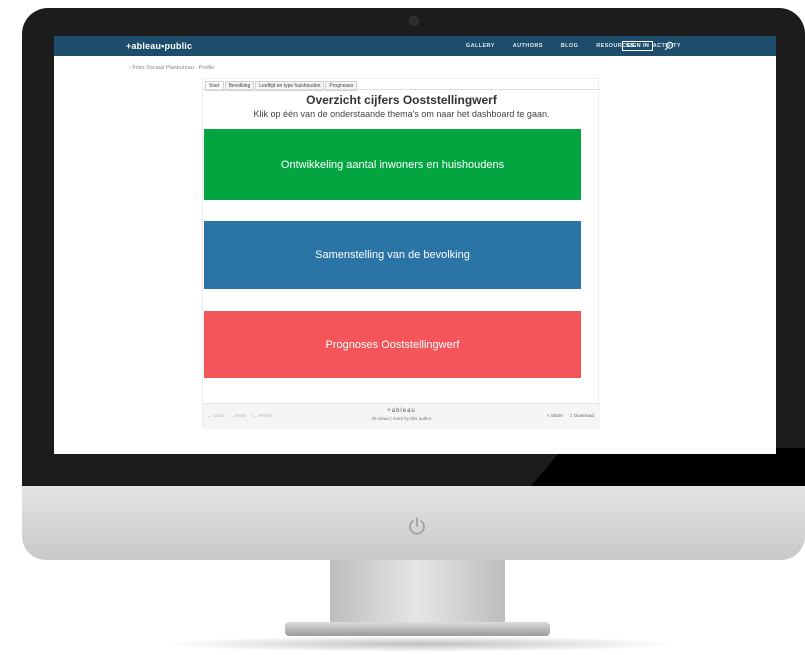 This screenshot has height=655, width=805. I want to click on theme-block-prognoses: Prognoses Ooststellingwerf, so click(392, 344).